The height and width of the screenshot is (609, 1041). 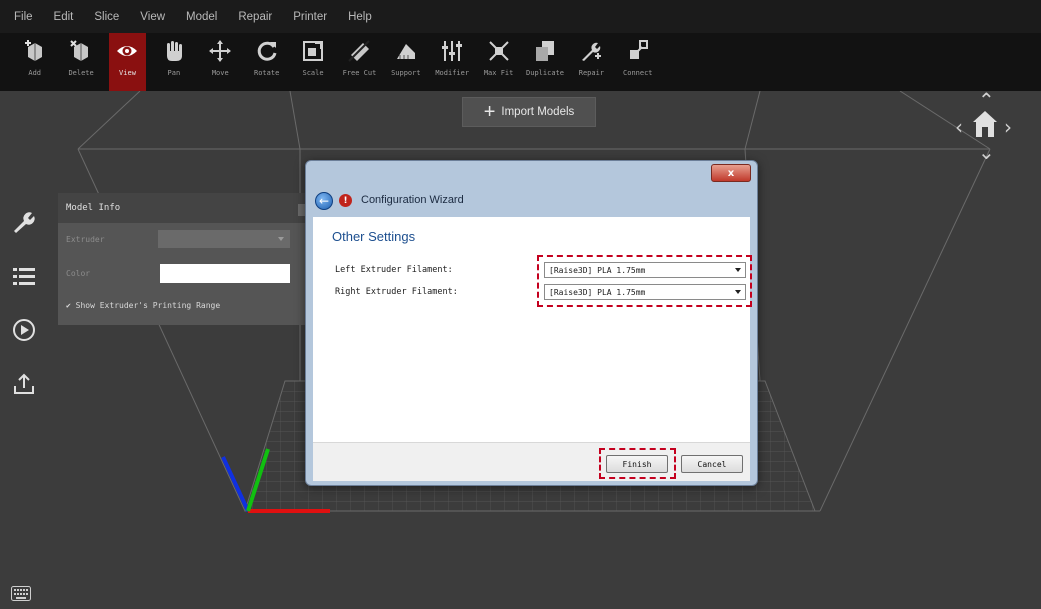 I want to click on tool-label: Duplicate, so click(x=545, y=73).